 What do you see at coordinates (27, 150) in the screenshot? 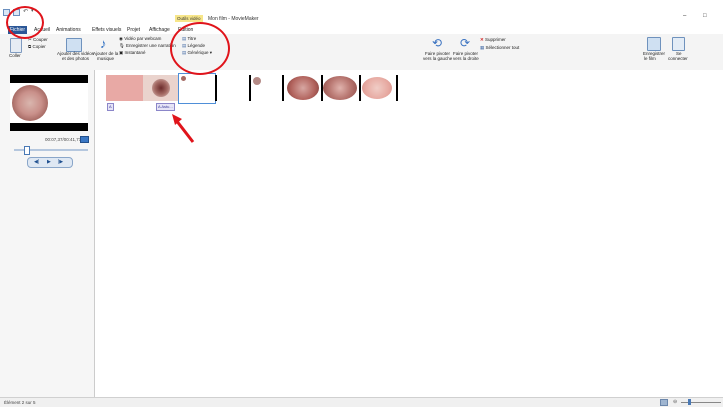
I see `seek-thumb` at bounding box center [27, 150].